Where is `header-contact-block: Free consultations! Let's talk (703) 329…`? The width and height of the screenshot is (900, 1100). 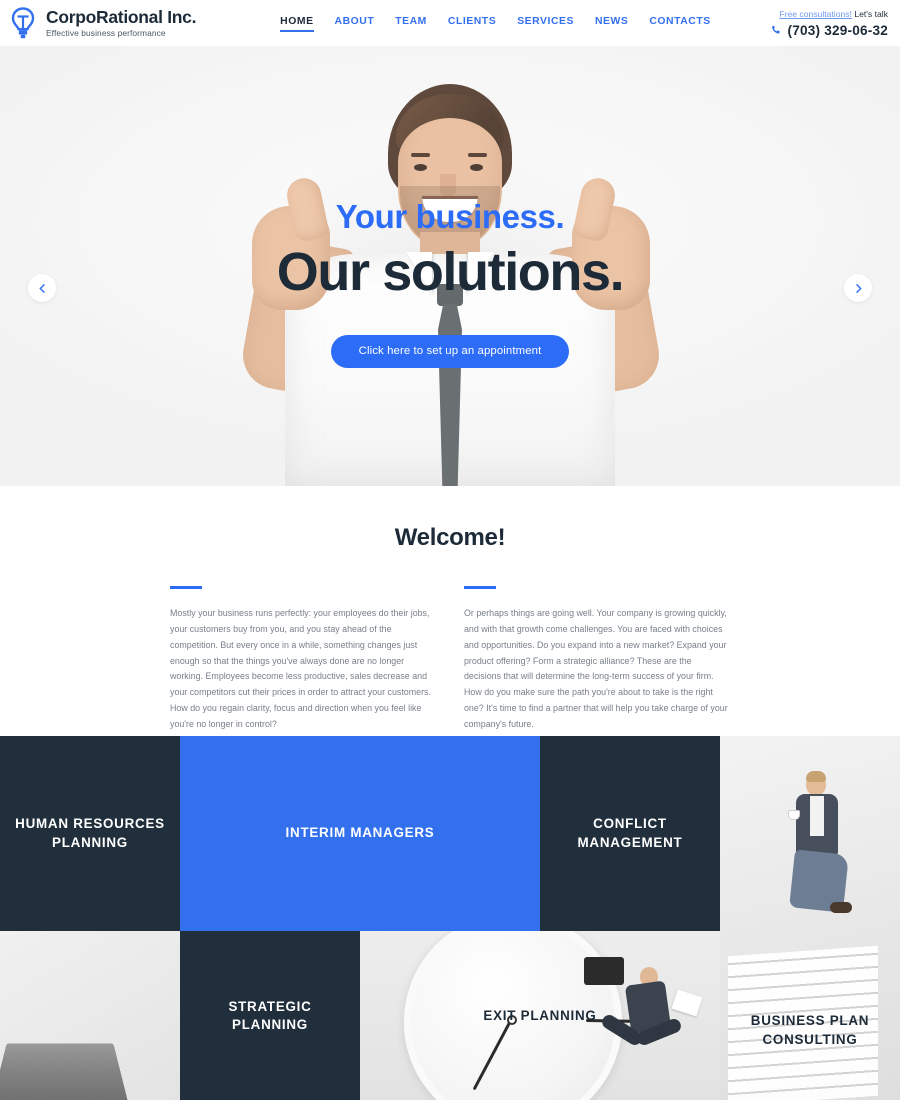
header-contact-block: Free consultations! Let's talk (703) 329… is located at coordinates (830, 23).